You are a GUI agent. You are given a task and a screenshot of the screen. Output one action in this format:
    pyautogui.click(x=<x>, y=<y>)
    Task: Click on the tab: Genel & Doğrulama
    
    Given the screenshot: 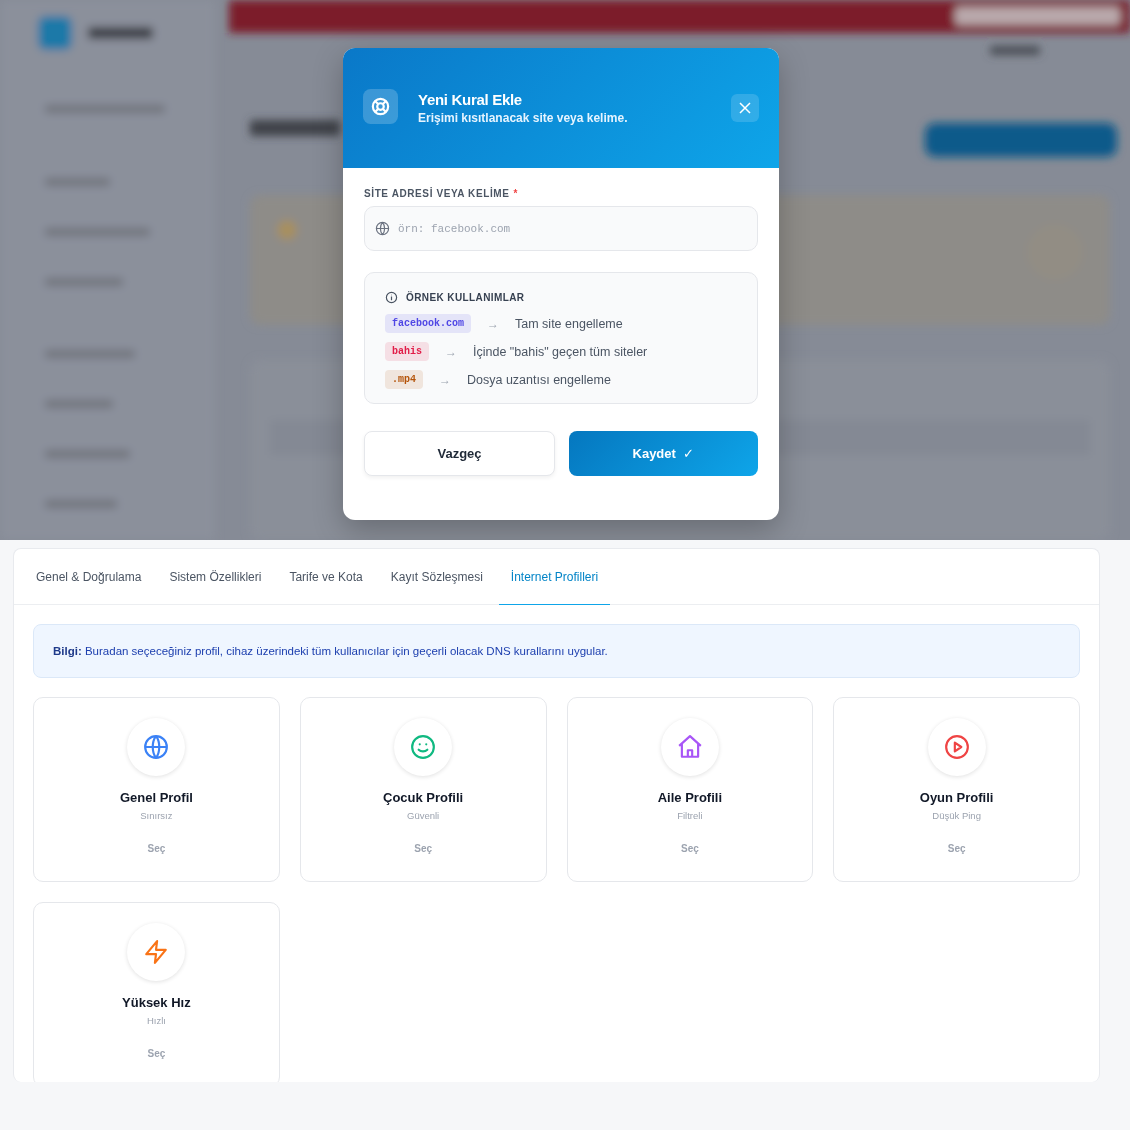 What is the action you would take?
    pyautogui.click(x=89, y=577)
    